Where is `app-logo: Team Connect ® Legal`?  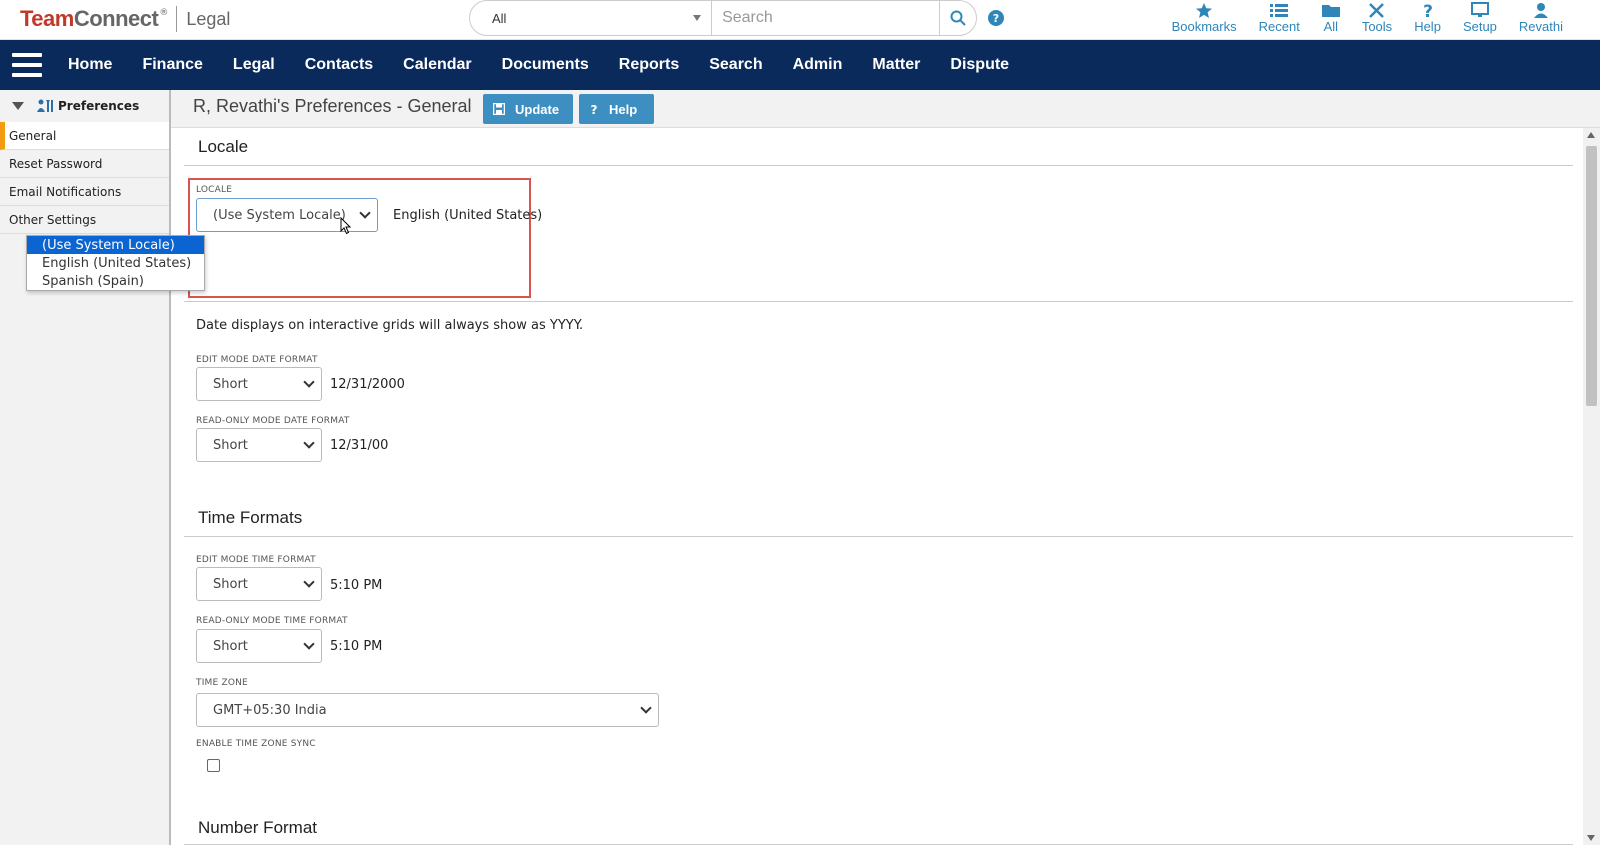
app-logo: Team Connect ® Legal is located at coordinates (125, 19).